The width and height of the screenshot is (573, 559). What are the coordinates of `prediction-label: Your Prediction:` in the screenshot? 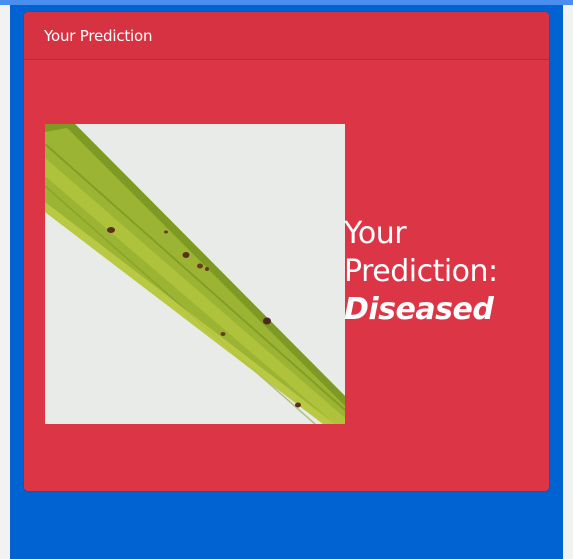 It's located at (421, 252).